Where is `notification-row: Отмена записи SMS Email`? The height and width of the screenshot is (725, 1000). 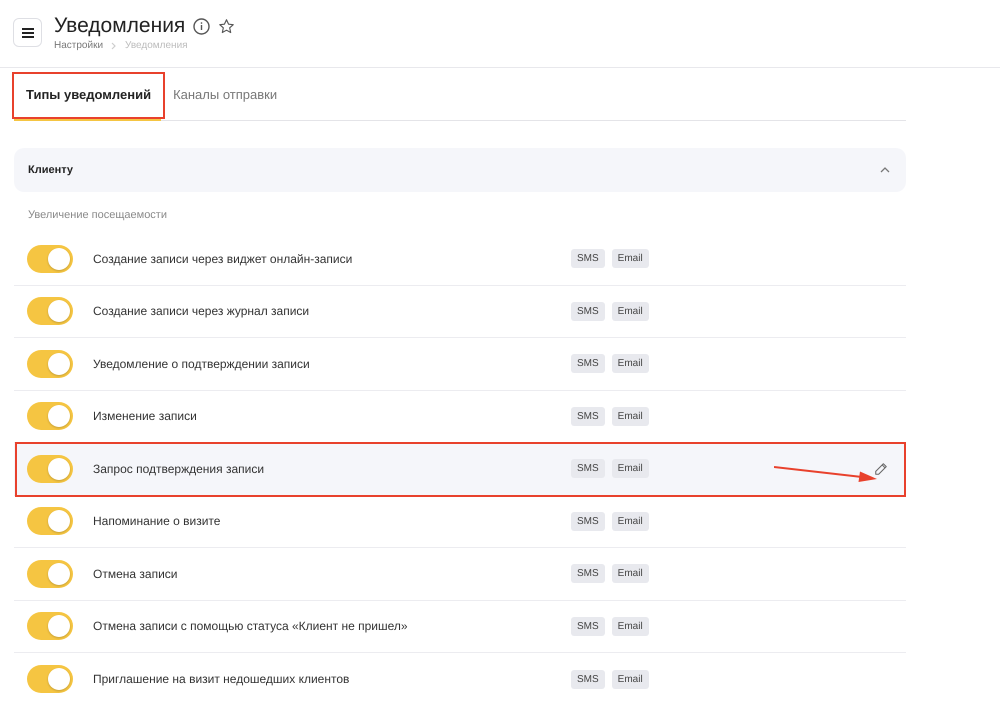 notification-row: Отмена записи SMS Email is located at coordinates (460, 574).